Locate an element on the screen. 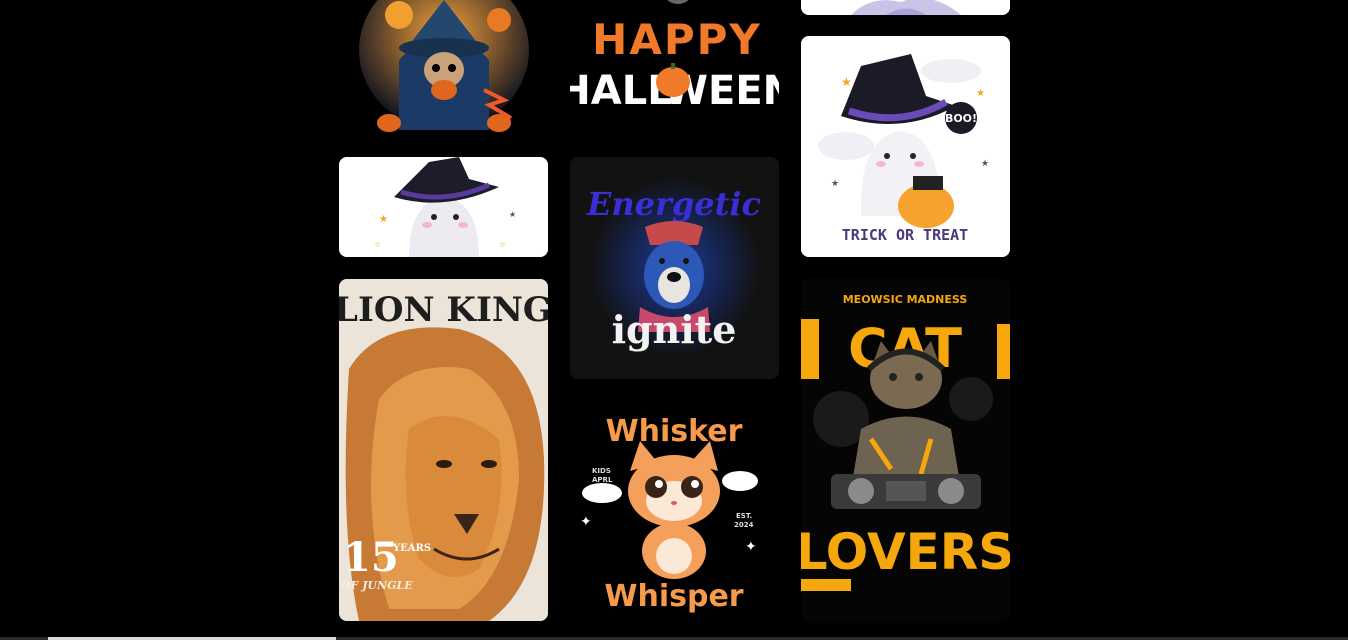  lion-king-title: LION KING is located at coordinates (443, 310).